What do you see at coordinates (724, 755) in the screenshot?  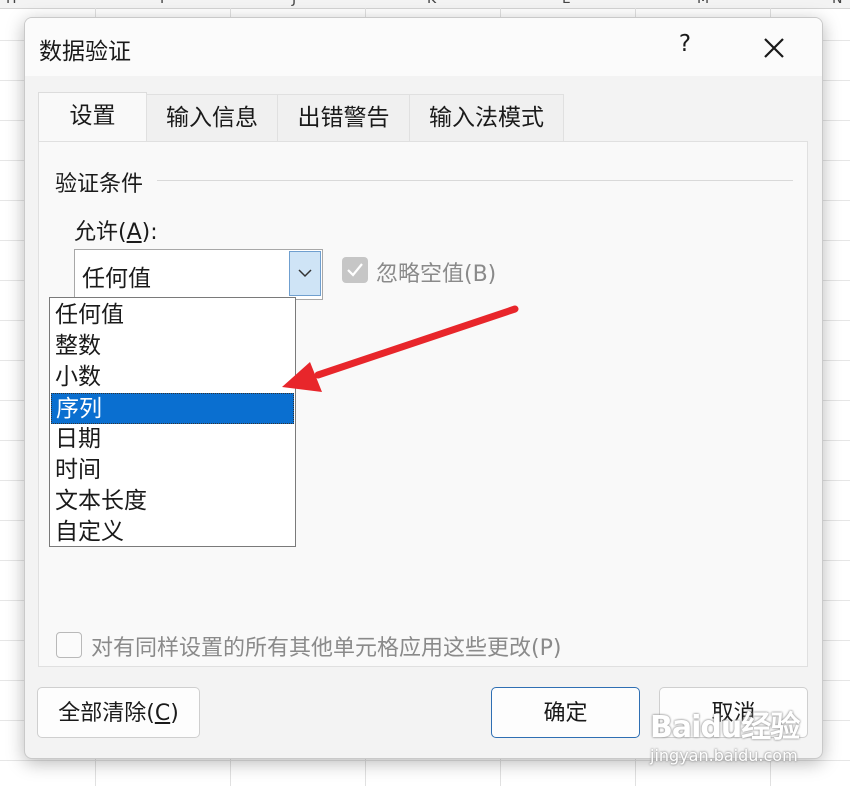 I see `watermark-url: jingyan.baidu.com` at bounding box center [724, 755].